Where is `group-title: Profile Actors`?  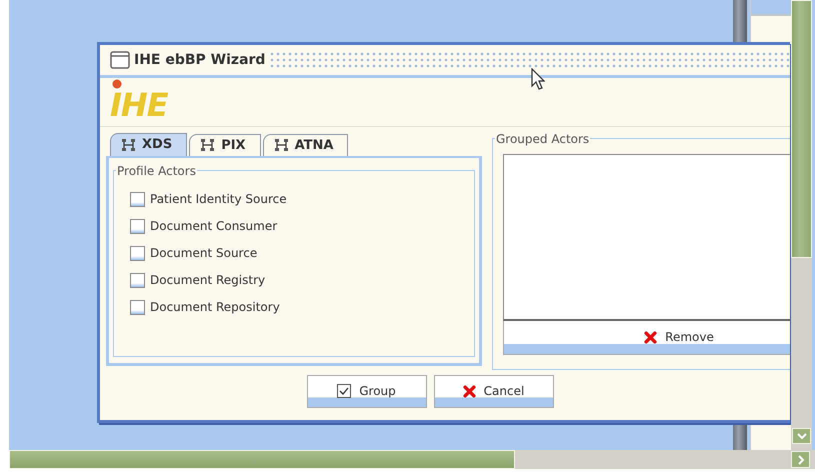
group-title: Profile Actors is located at coordinates (156, 171).